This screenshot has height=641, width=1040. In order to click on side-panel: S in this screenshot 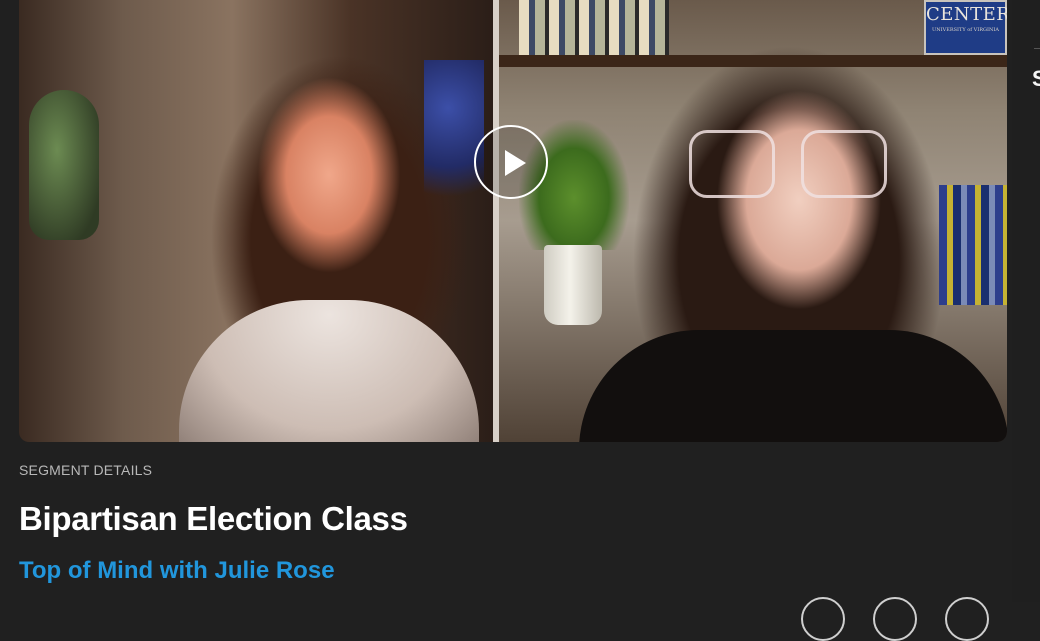, I will do `click(1026, 301)`.